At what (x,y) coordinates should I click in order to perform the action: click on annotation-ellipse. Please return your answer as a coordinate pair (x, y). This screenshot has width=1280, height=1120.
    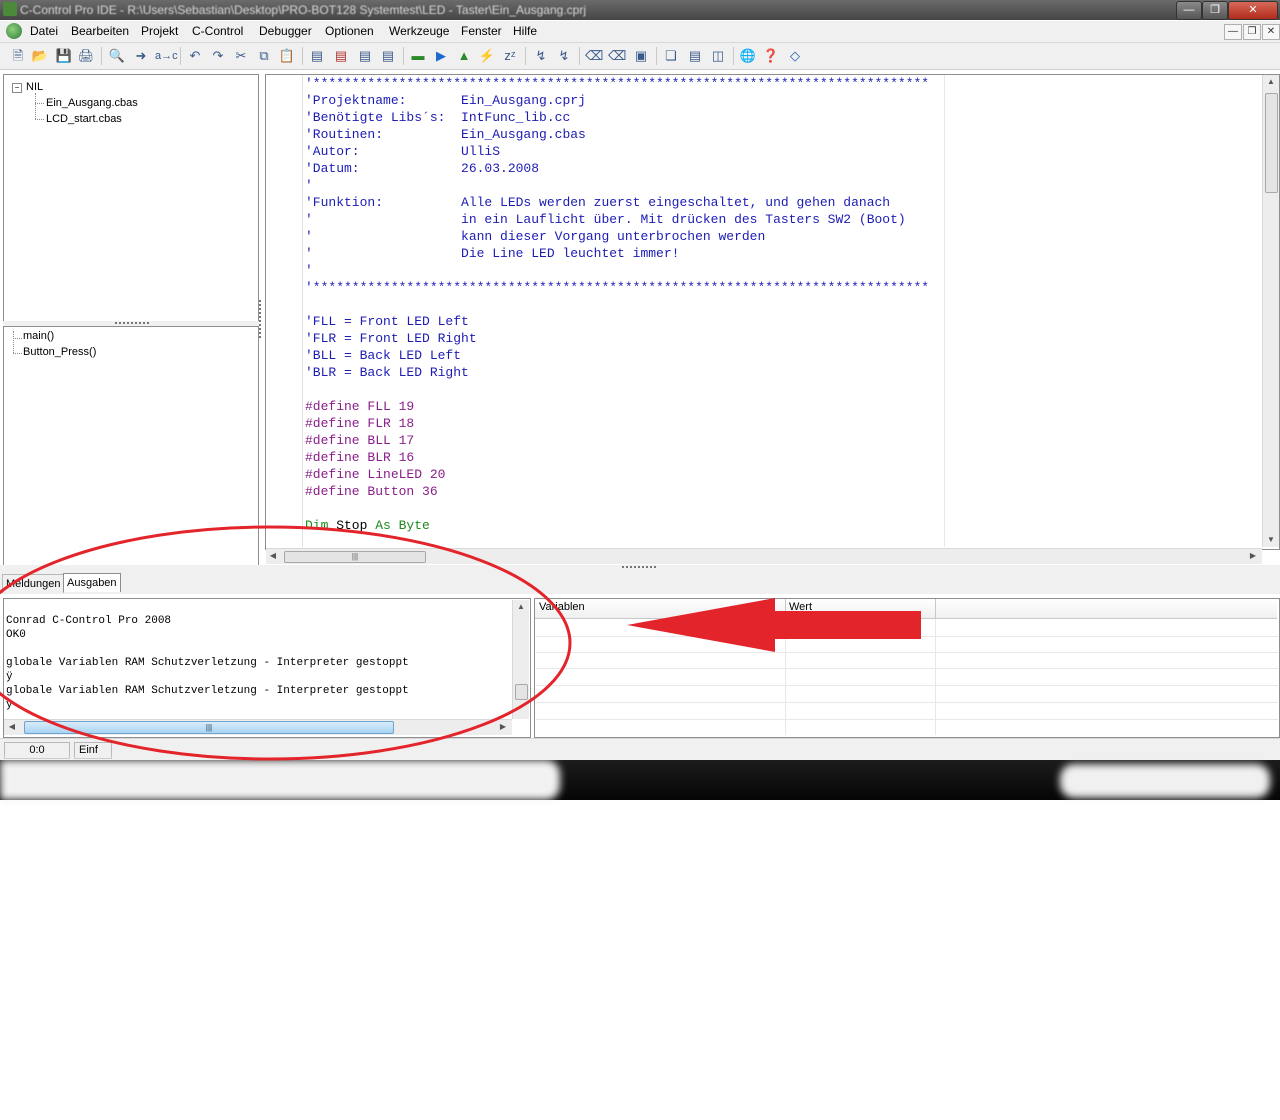
    Looking at the image, I should click on (286, 643).